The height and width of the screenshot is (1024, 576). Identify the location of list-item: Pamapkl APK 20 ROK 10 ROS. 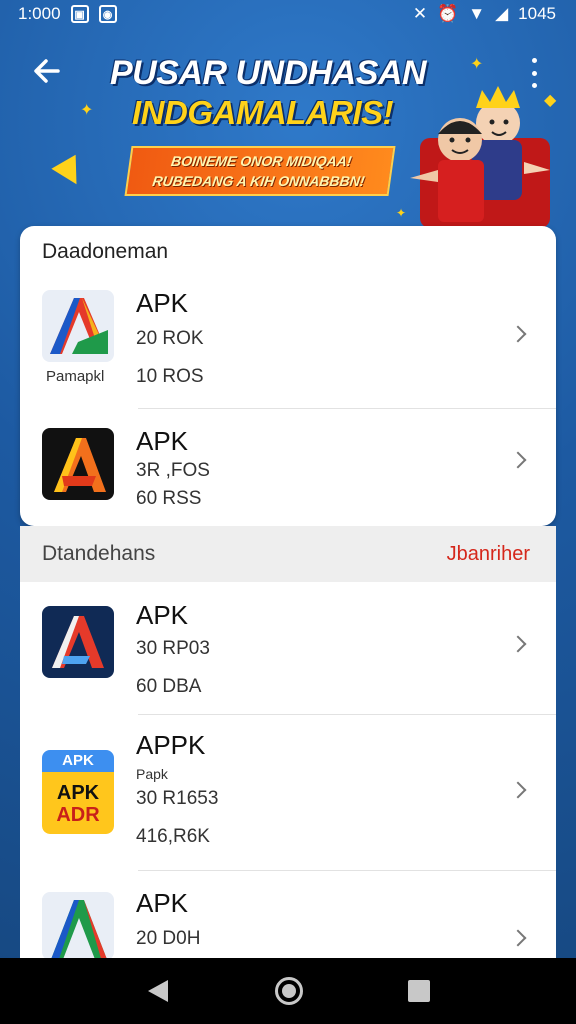
(288, 346).